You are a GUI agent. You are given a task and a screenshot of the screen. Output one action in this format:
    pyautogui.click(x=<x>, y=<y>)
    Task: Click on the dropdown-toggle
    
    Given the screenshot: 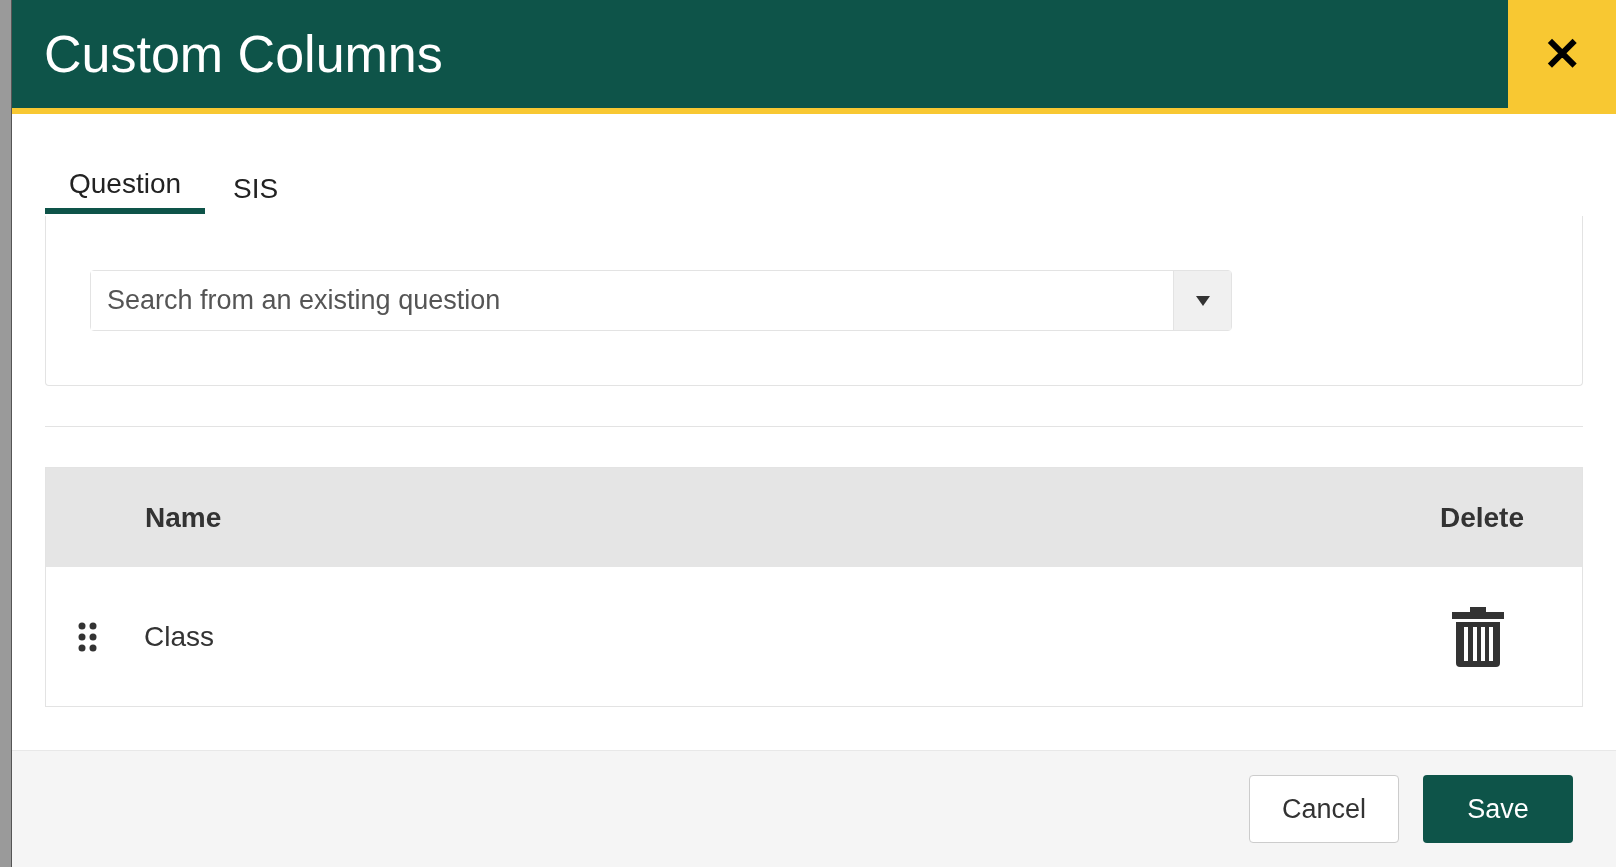 What is the action you would take?
    pyautogui.click(x=1202, y=300)
    